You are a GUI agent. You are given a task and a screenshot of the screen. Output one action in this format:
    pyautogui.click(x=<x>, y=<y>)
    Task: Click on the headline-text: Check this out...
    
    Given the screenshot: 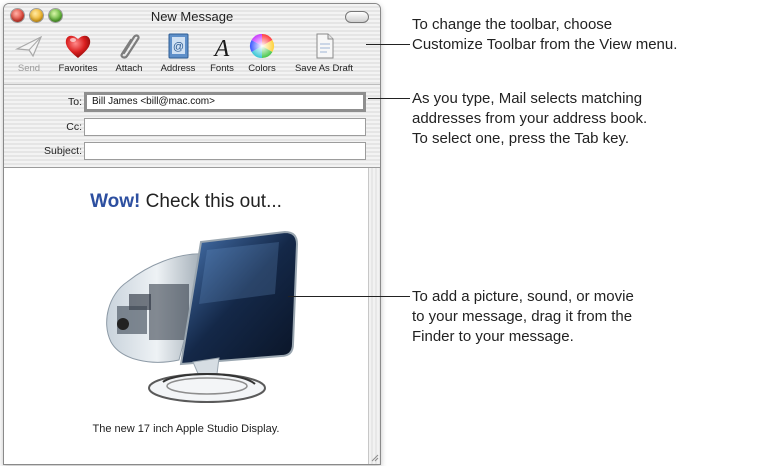 What is the action you would take?
    pyautogui.click(x=213, y=201)
    